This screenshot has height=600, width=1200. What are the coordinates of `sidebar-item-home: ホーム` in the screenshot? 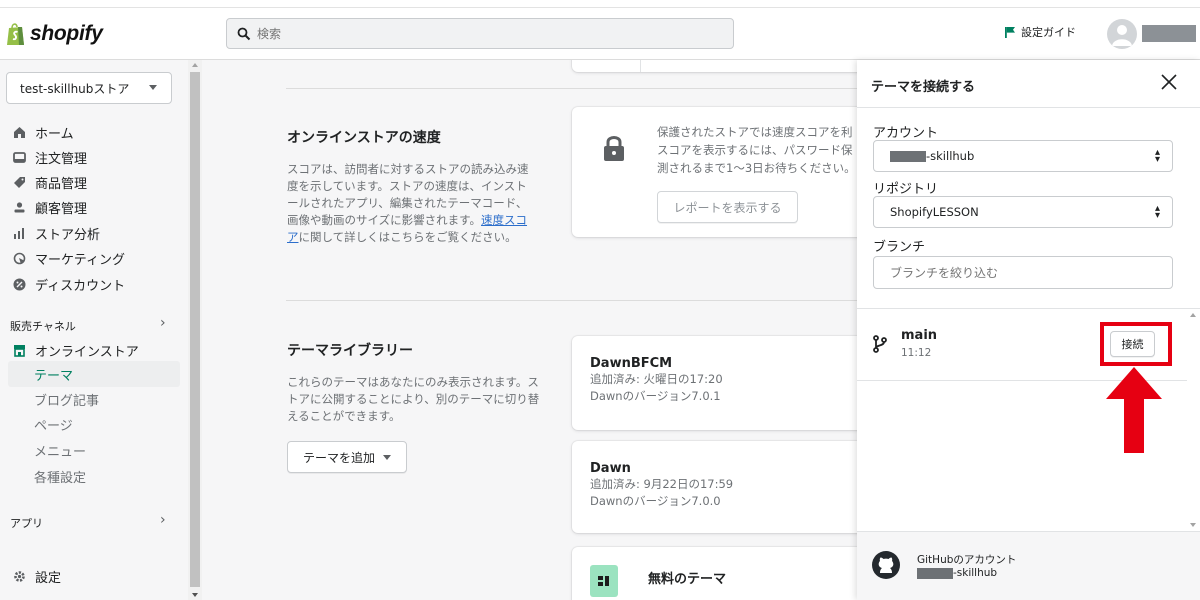 It's located at (43, 132).